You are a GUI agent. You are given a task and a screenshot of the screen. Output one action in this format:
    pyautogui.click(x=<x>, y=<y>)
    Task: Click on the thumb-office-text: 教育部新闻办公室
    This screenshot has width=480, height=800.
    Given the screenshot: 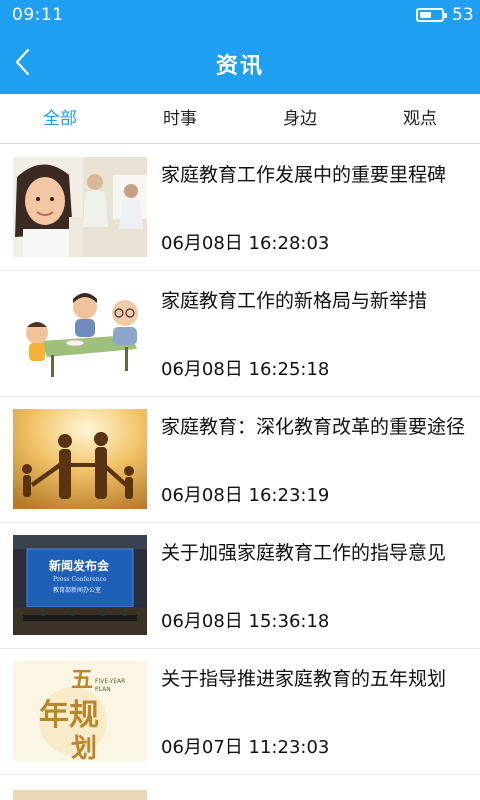 What is the action you would take?
    pyautogui.click(x=77, y=590)
    